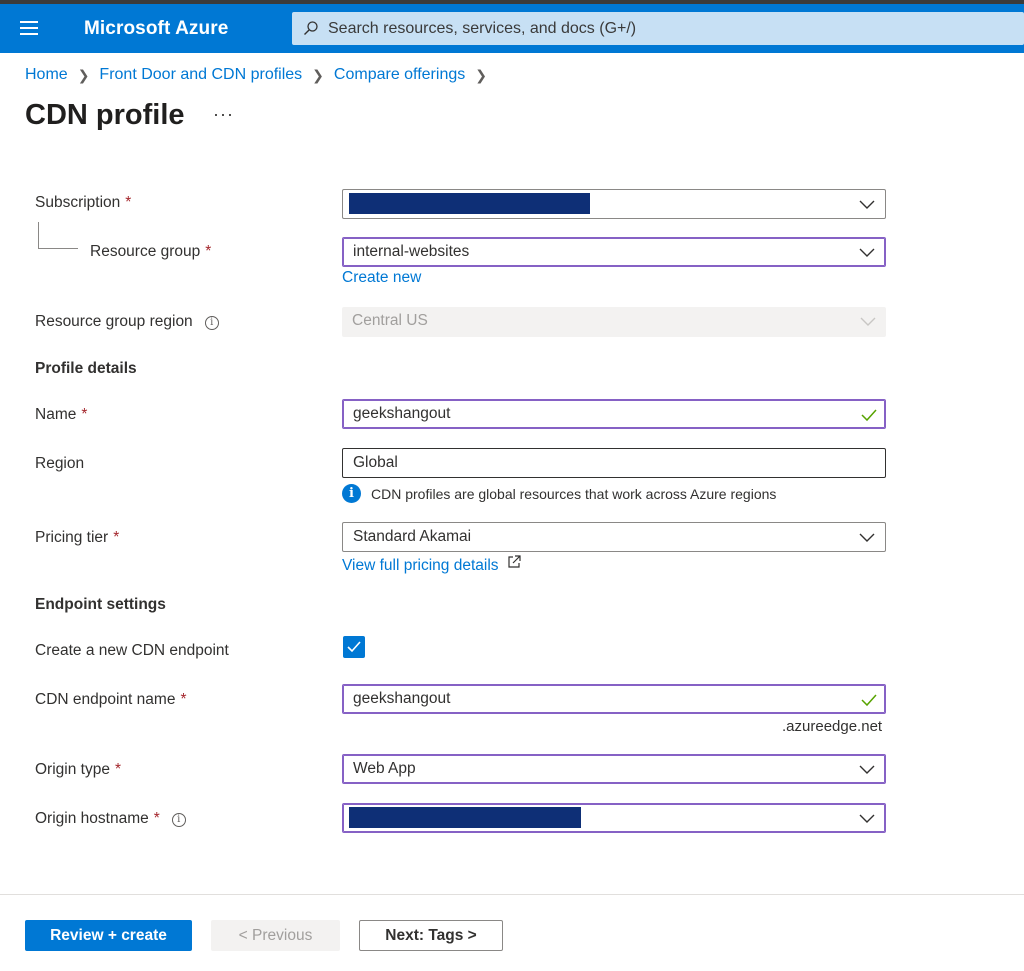 This screenshot has height=971, width=1024. Describe the element at coordinates (384, 768) in the screenshot. I see `origin-type-value: Web App` at that location.